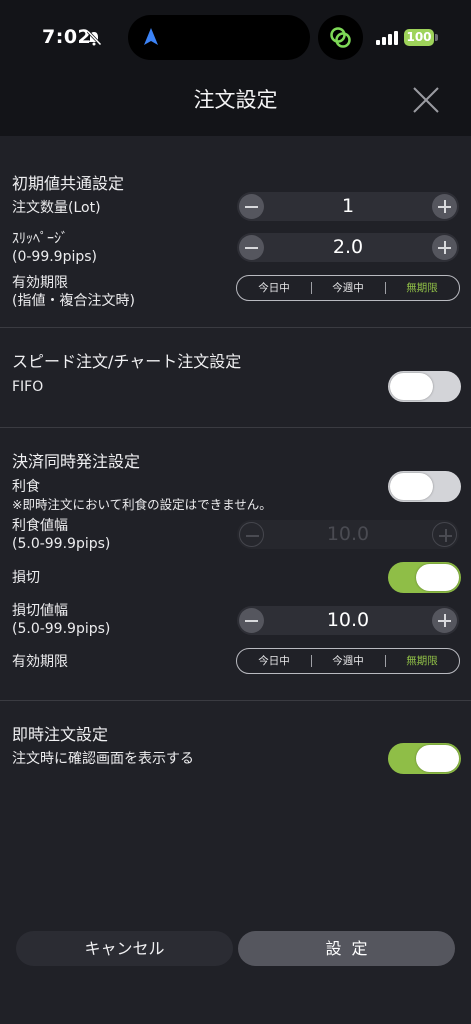 Image resolution: width=471 pixels, height=1024 pixels. I want to click on stop-loss-toggle, so click(424, 577).